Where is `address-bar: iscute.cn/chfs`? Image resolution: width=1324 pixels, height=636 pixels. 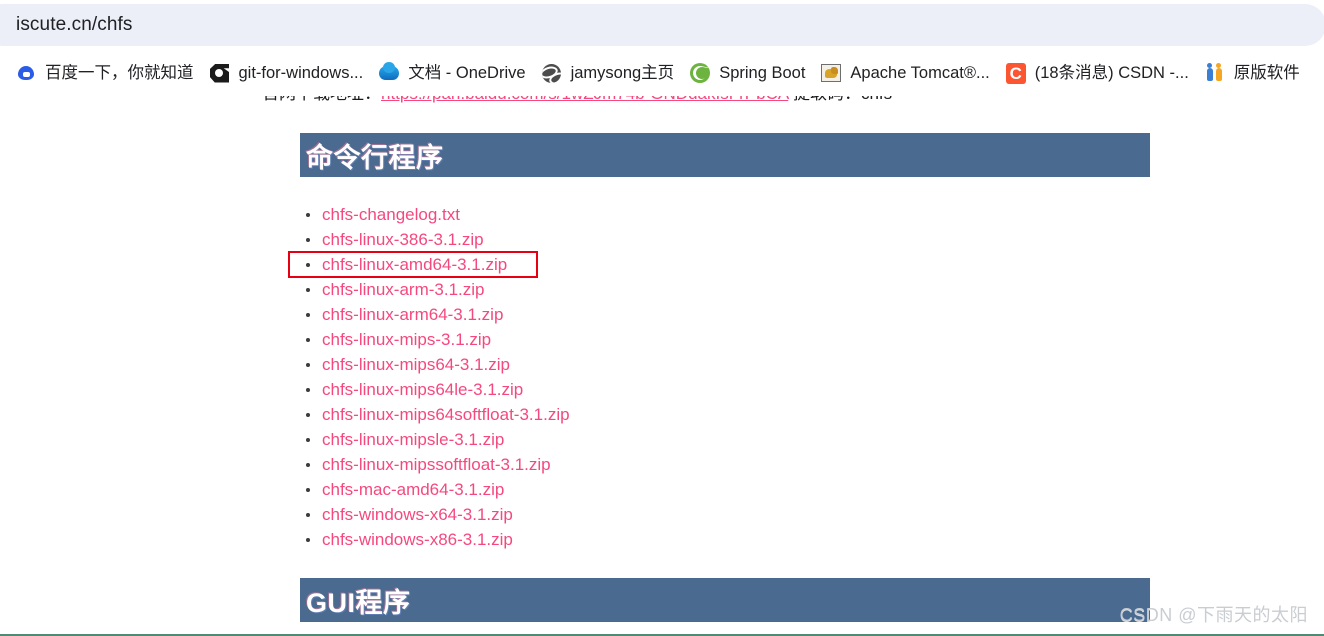 address-bar: iscute.cn/chfs is located at coordinates (662, 25).